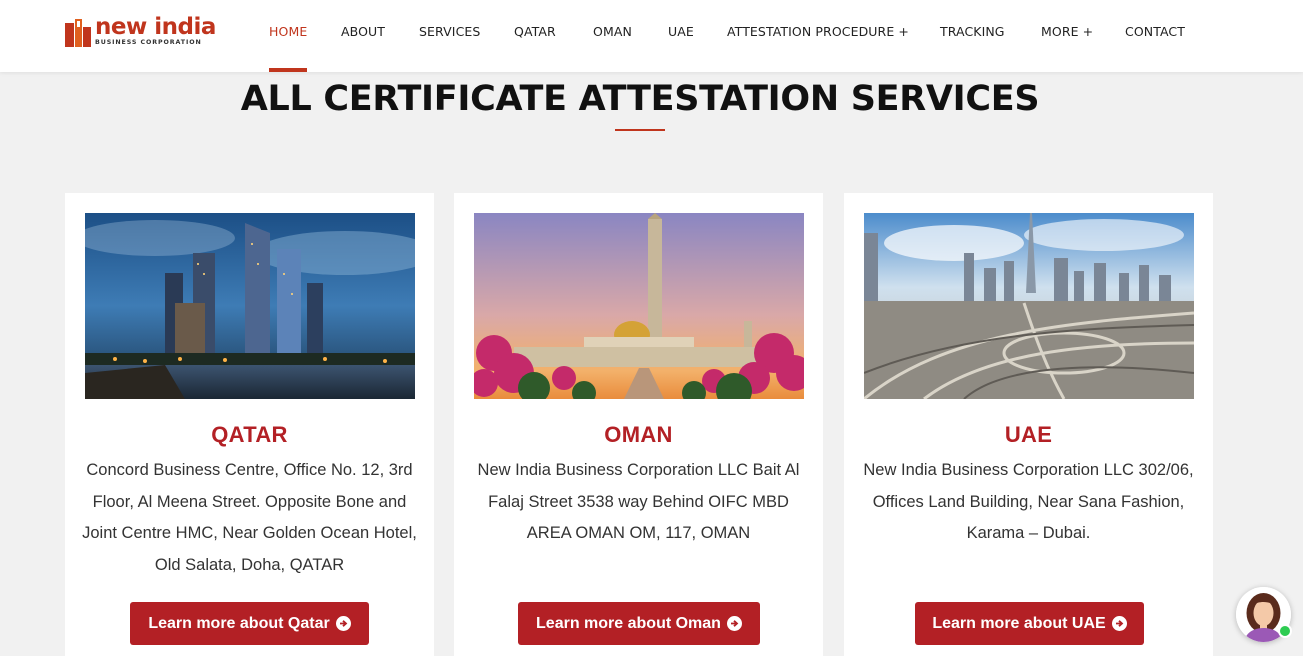 This screenshot has width=1303, height=656. I want to click on uae-image, so click(1029, 306).